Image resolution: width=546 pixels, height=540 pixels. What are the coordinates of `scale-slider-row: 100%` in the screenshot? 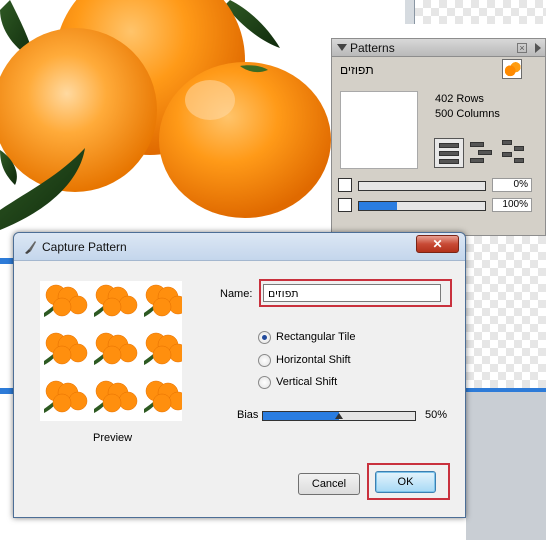 It's located at (441, 206).